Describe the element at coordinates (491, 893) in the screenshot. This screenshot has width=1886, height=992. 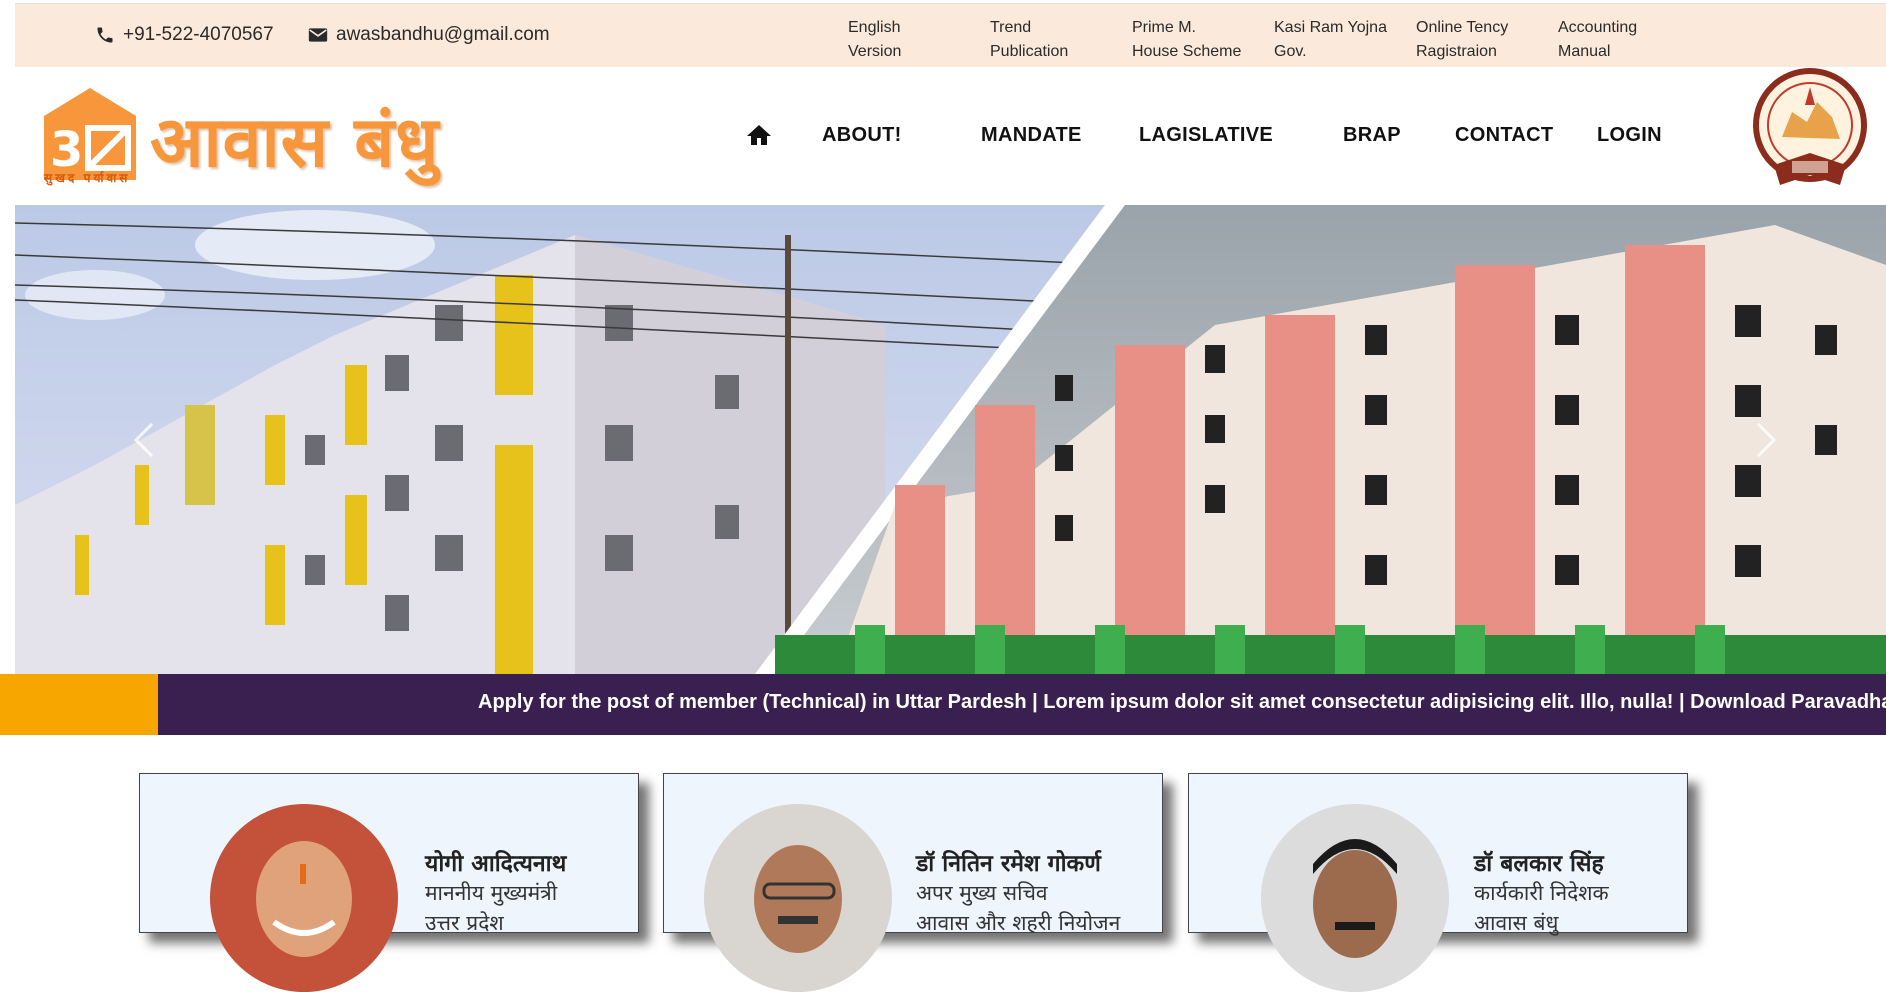
I see `official-role: माननीय मुख्यमंत्री` at that location.